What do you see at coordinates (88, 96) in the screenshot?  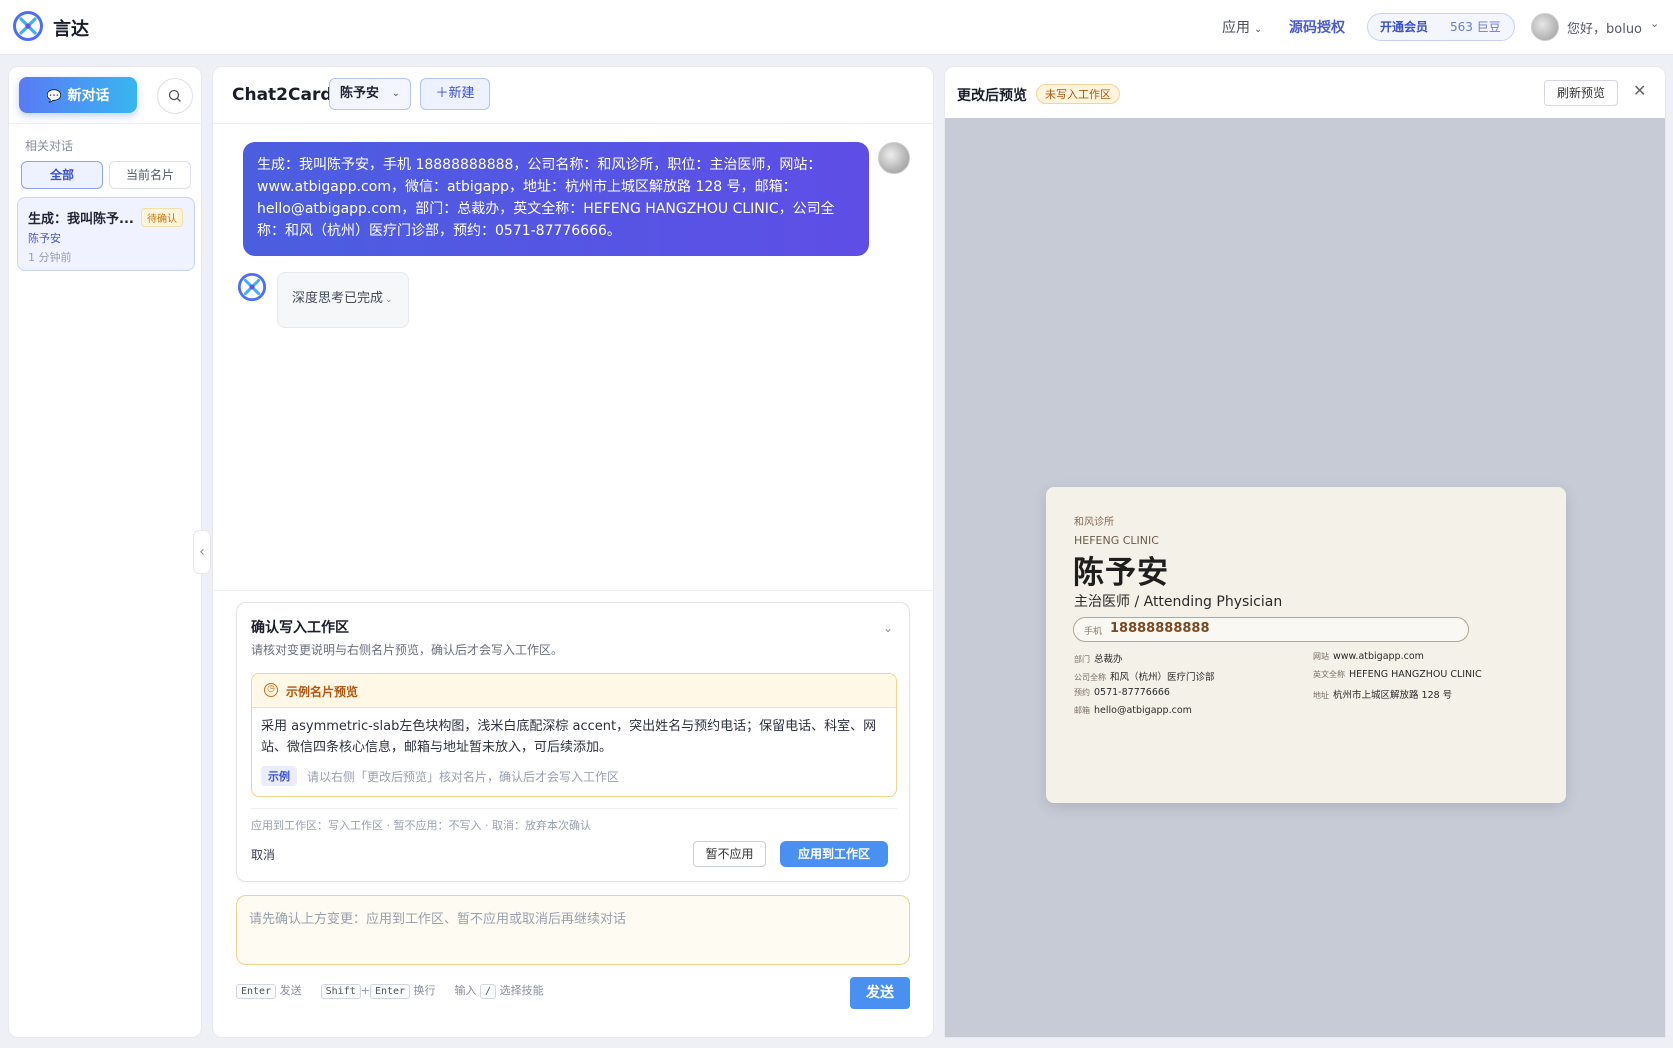 I see `new-chat-label: 新对话` at bounding box center [88, 96].